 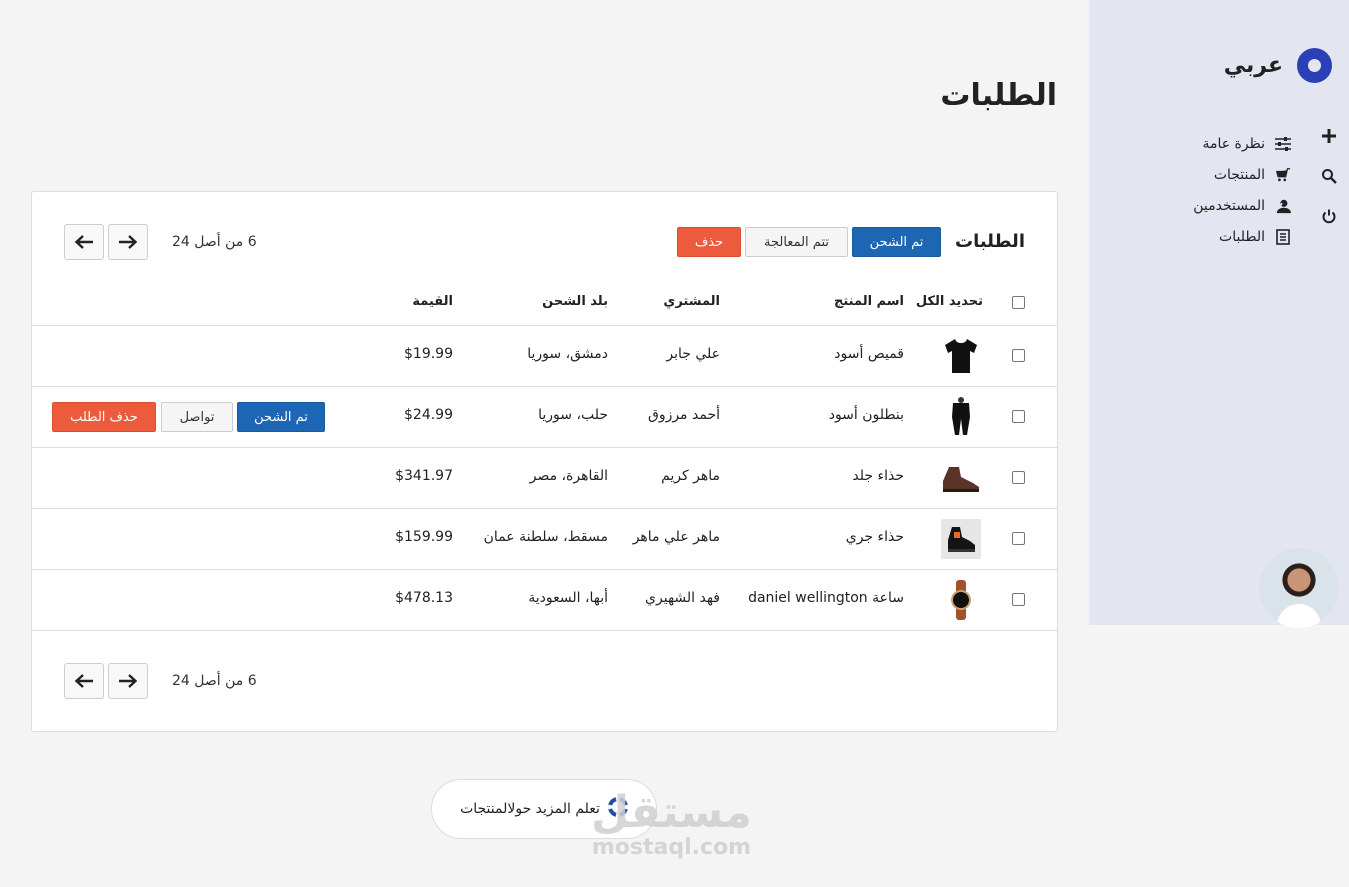 I want to click on watermark-arabic: مستقل, so click(x=671, y=812).